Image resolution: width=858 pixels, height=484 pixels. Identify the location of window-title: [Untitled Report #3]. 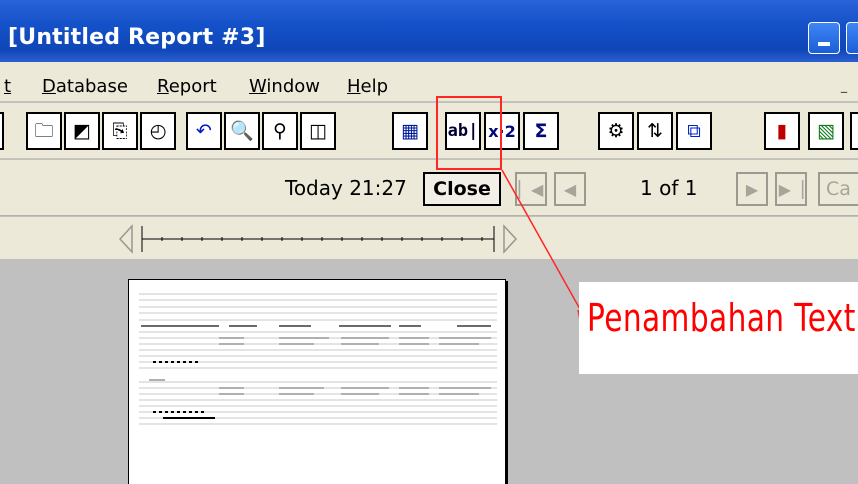
(137, 37).